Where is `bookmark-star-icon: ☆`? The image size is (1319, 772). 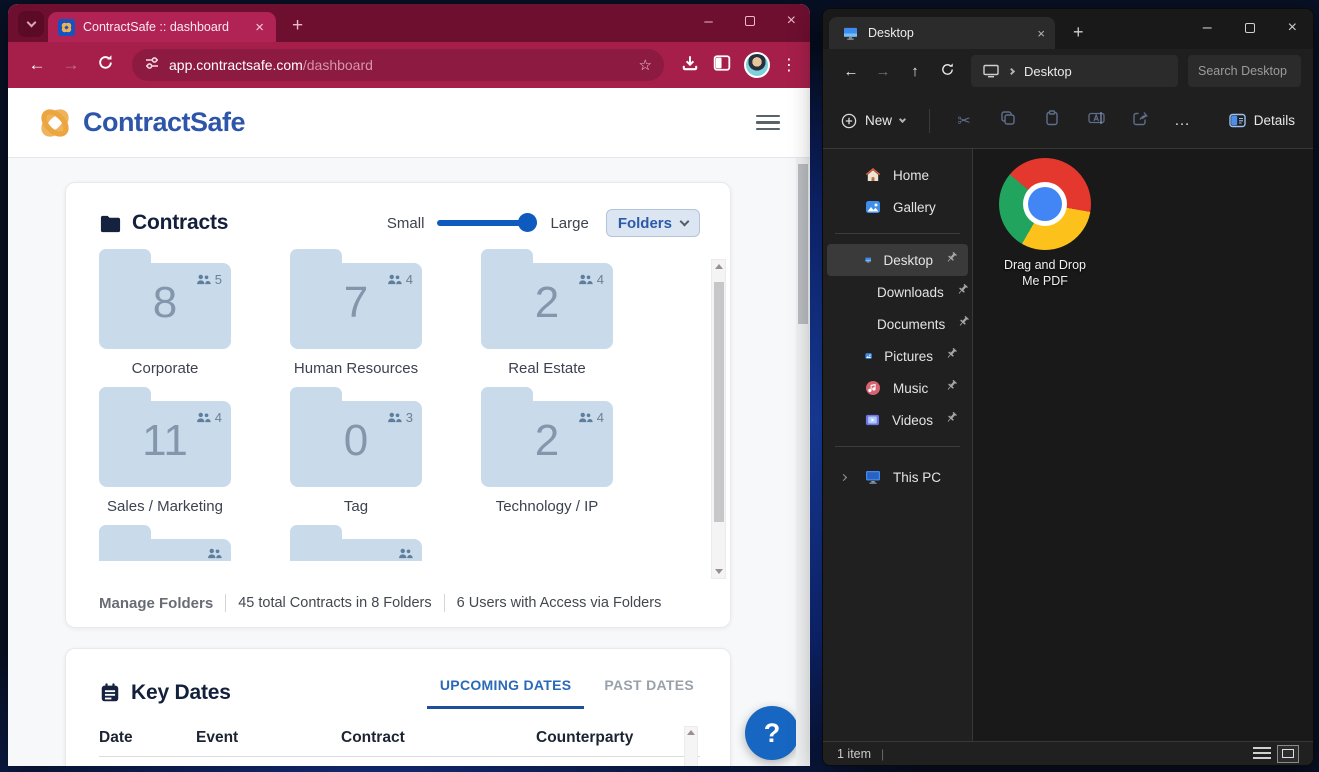
bookmark-star-icon: ☆ is located at coordinates (645, 65).